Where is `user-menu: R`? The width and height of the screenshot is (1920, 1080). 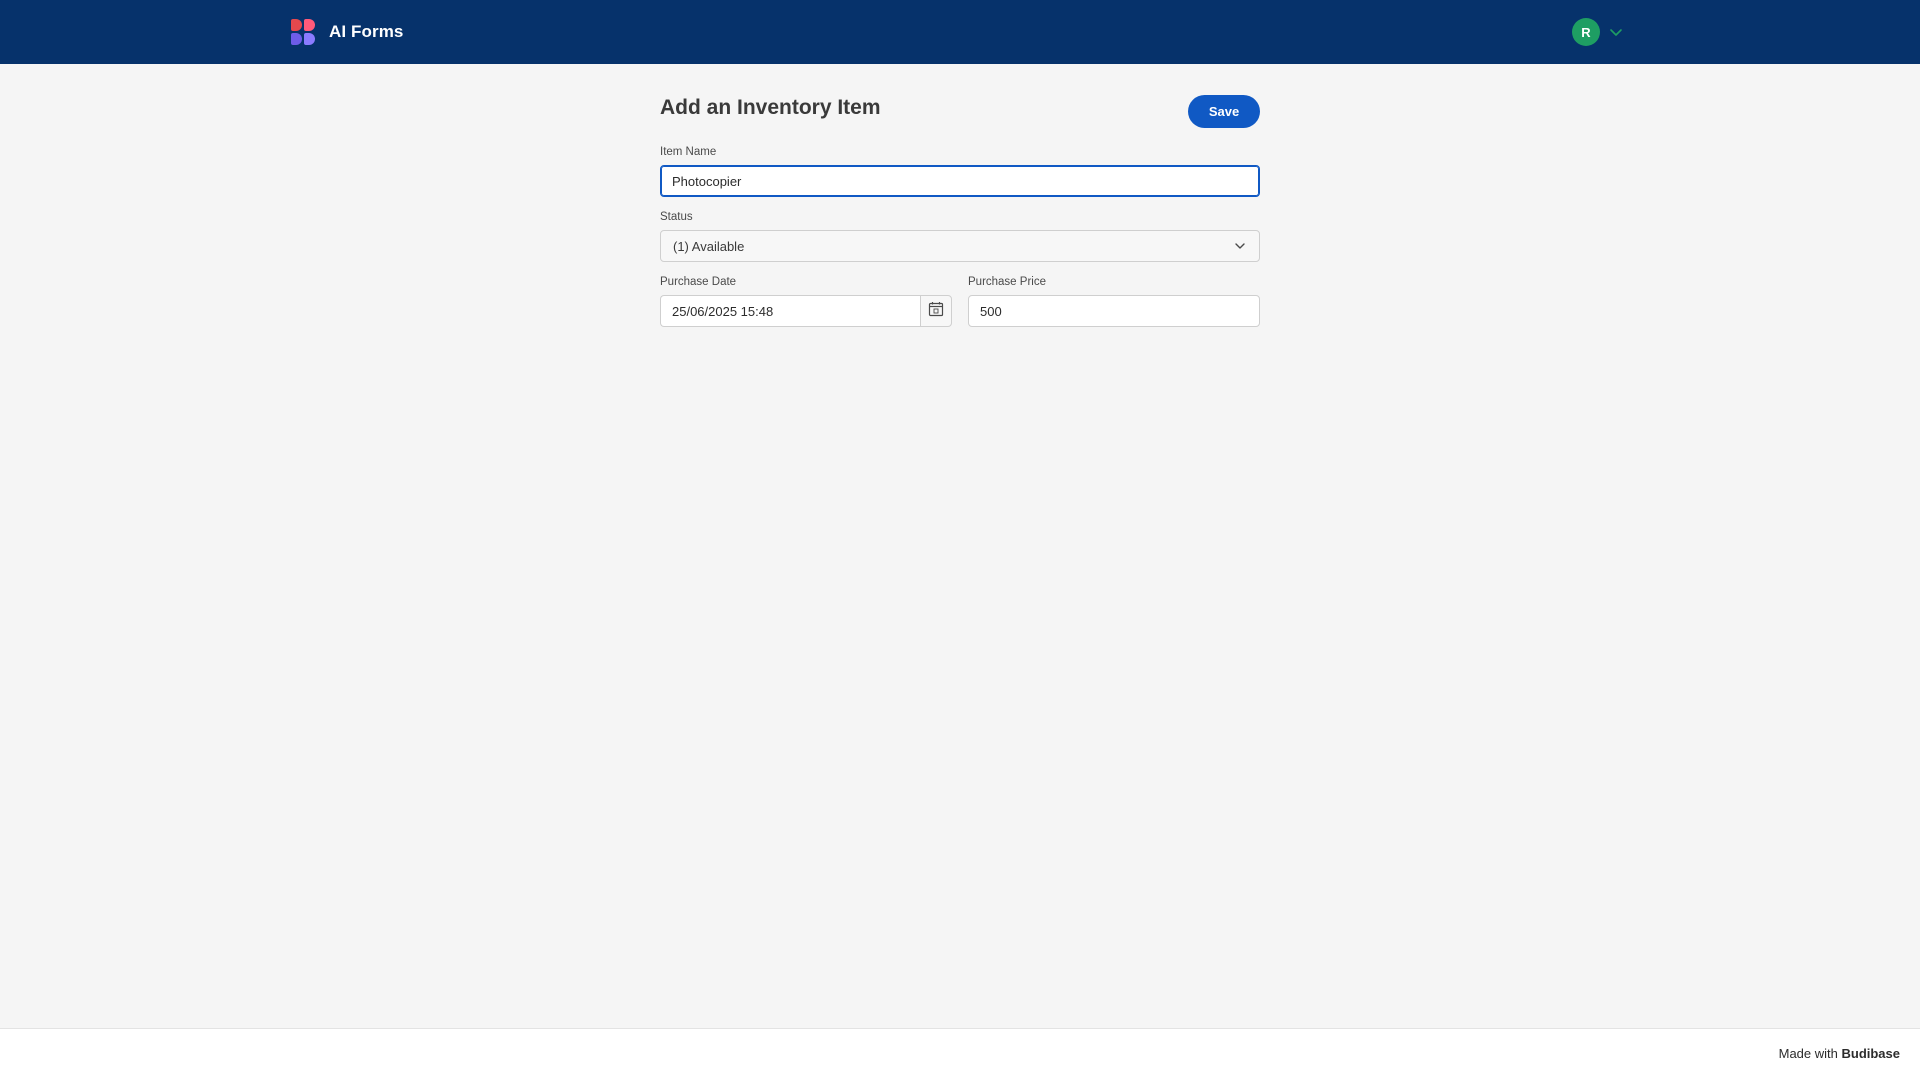 user-menu: R is located at coordinates (1599, 32).